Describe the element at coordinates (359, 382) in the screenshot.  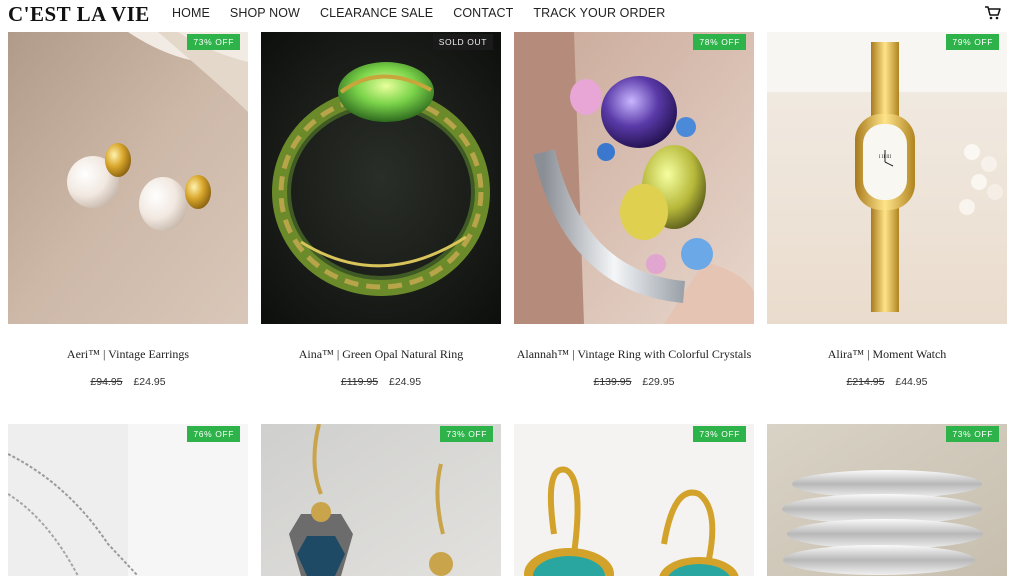
I see `old-price: £119.95` at that location.